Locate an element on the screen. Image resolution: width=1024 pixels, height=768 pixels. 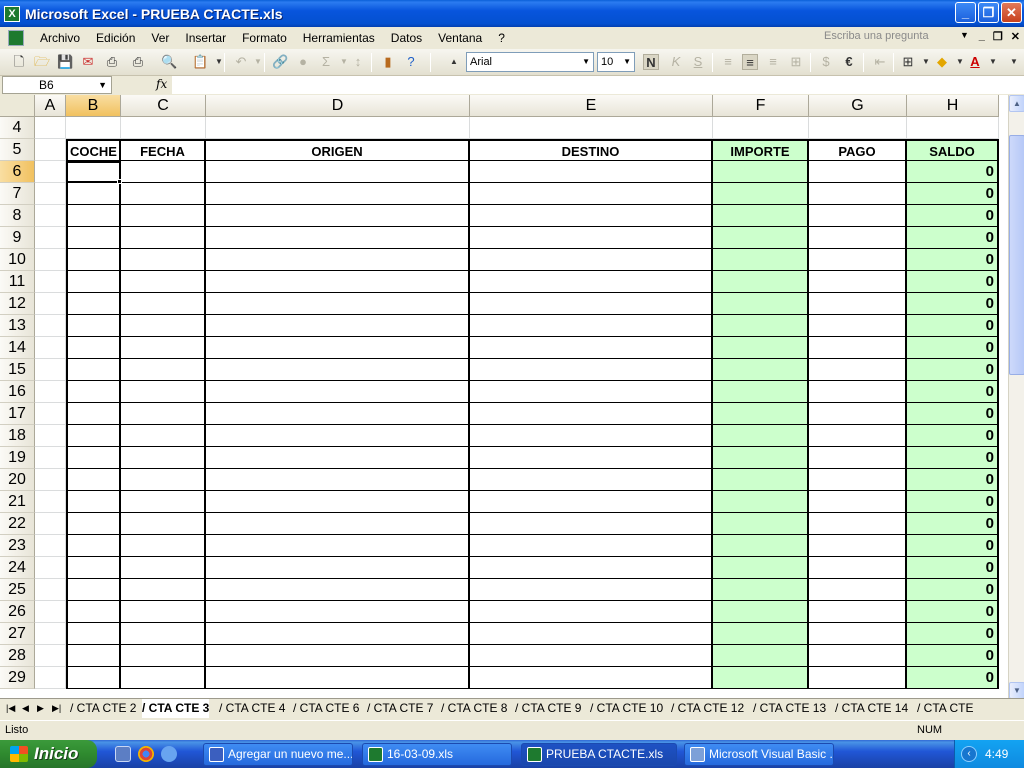
cell-g9 is located at coordinates (858, 238).